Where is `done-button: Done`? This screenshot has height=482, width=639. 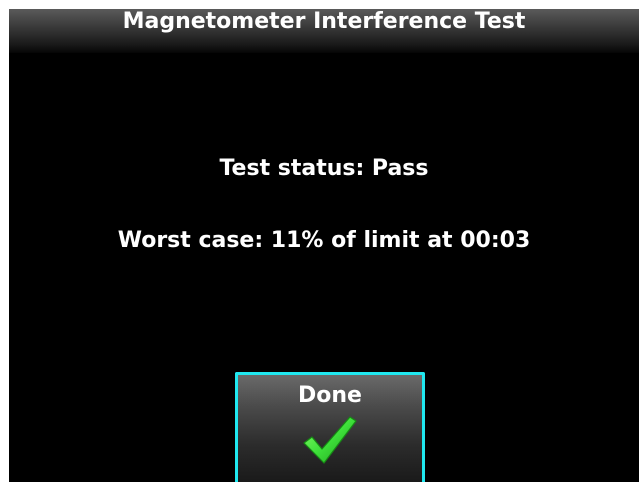
done-button: Done is located at coordinates (330, 427).